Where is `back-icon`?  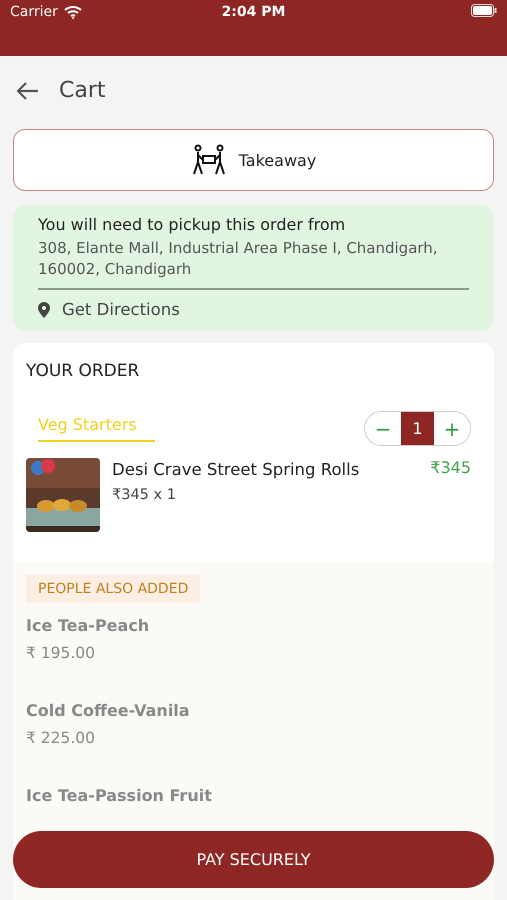 back-icon is located at coordinates (28, 91).